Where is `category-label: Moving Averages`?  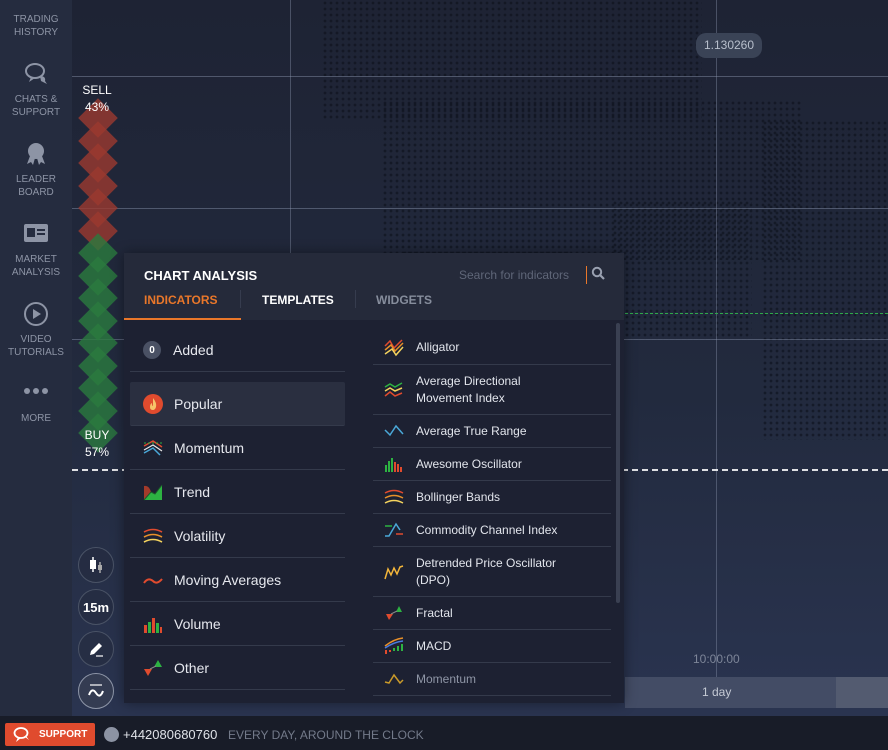 category-label: Moving Averages is located at coordinates (228, 579).